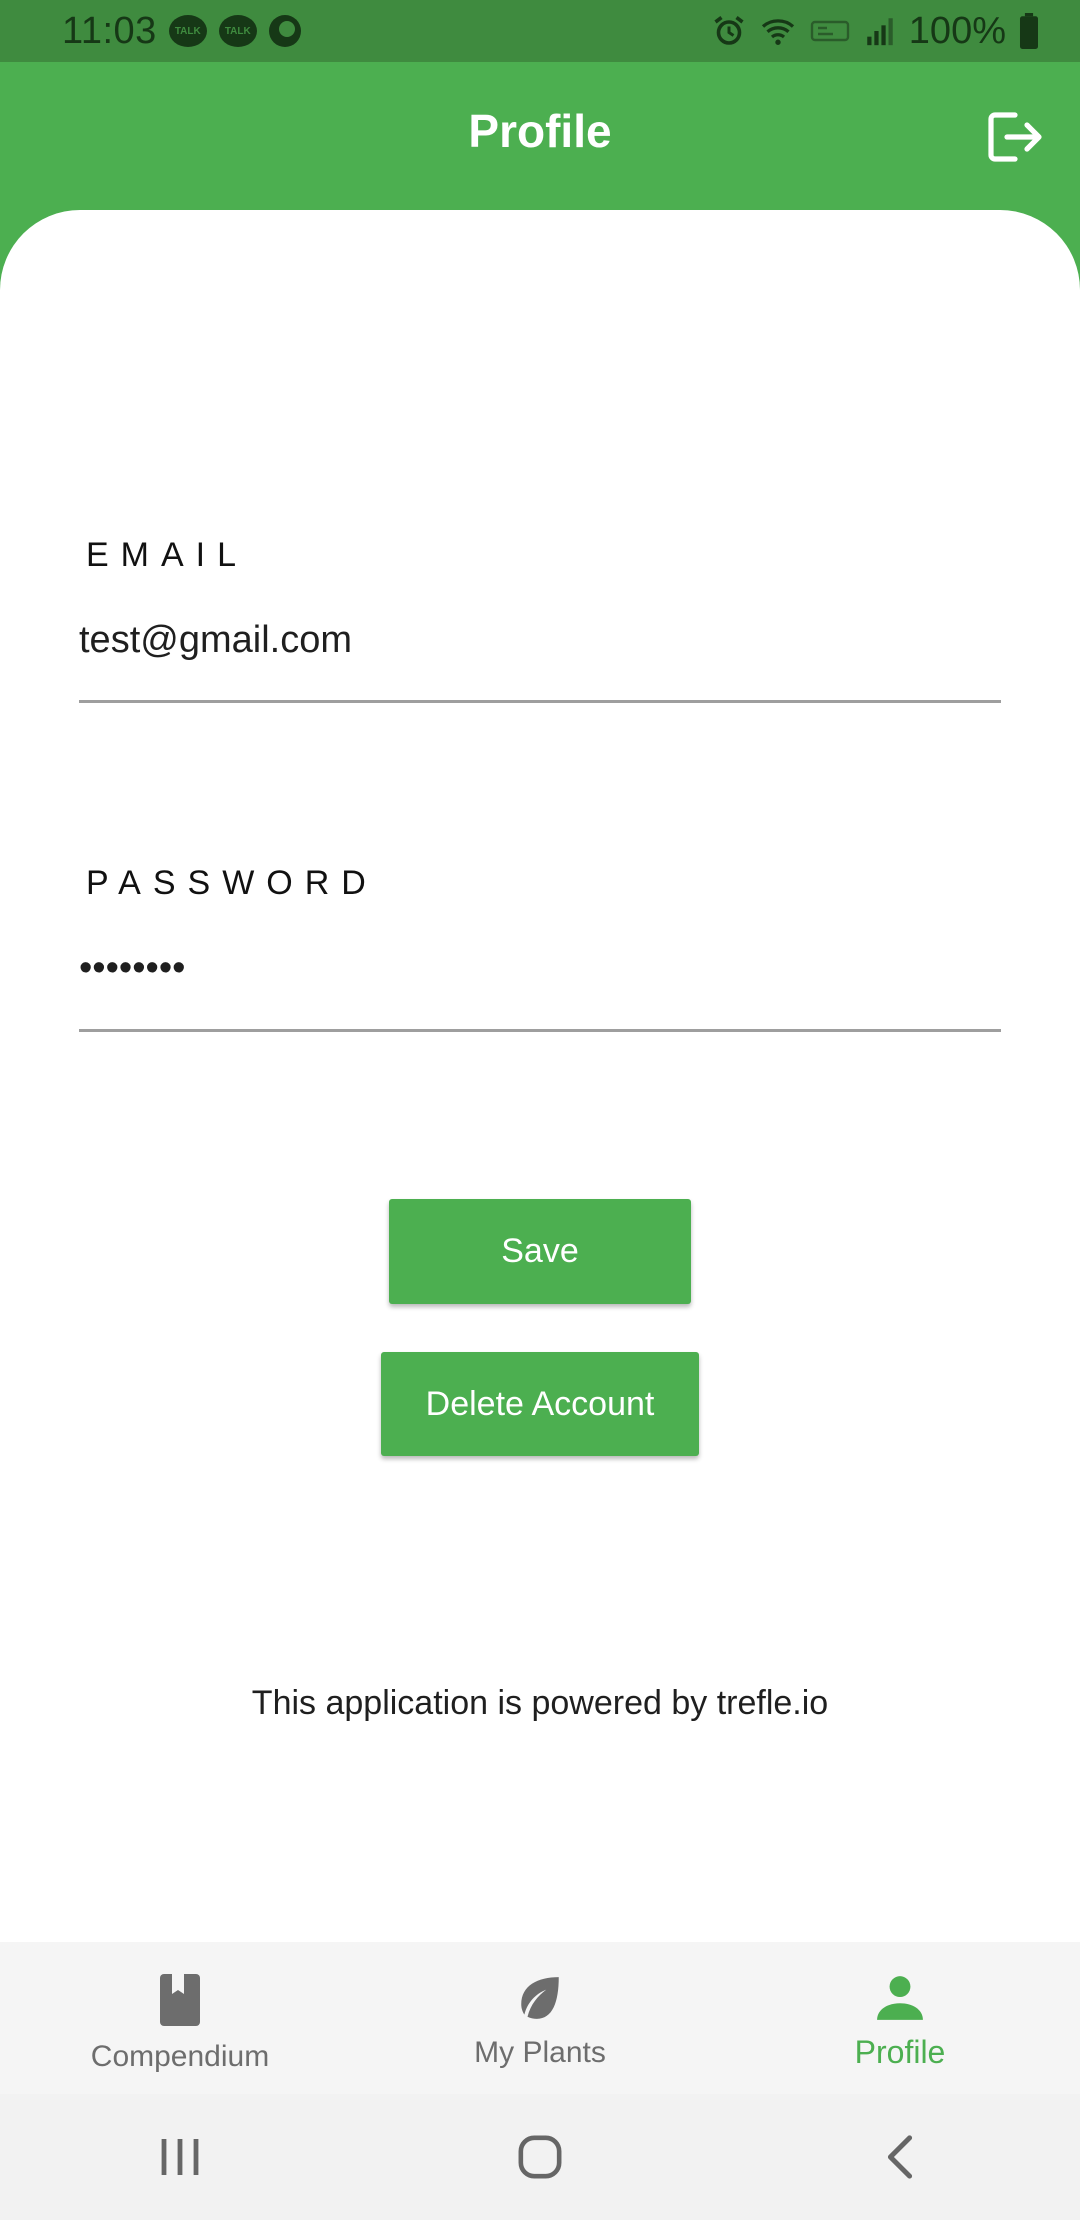 This screenshot has height=2220, width=1080. I want to click on recent-apps-button, so click(180, 2157).